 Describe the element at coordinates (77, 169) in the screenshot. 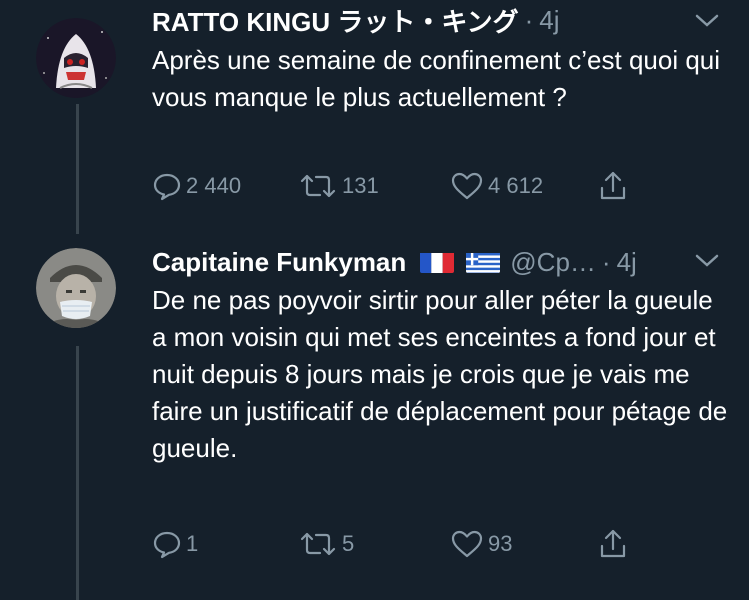

I see `thread-line` at that location.